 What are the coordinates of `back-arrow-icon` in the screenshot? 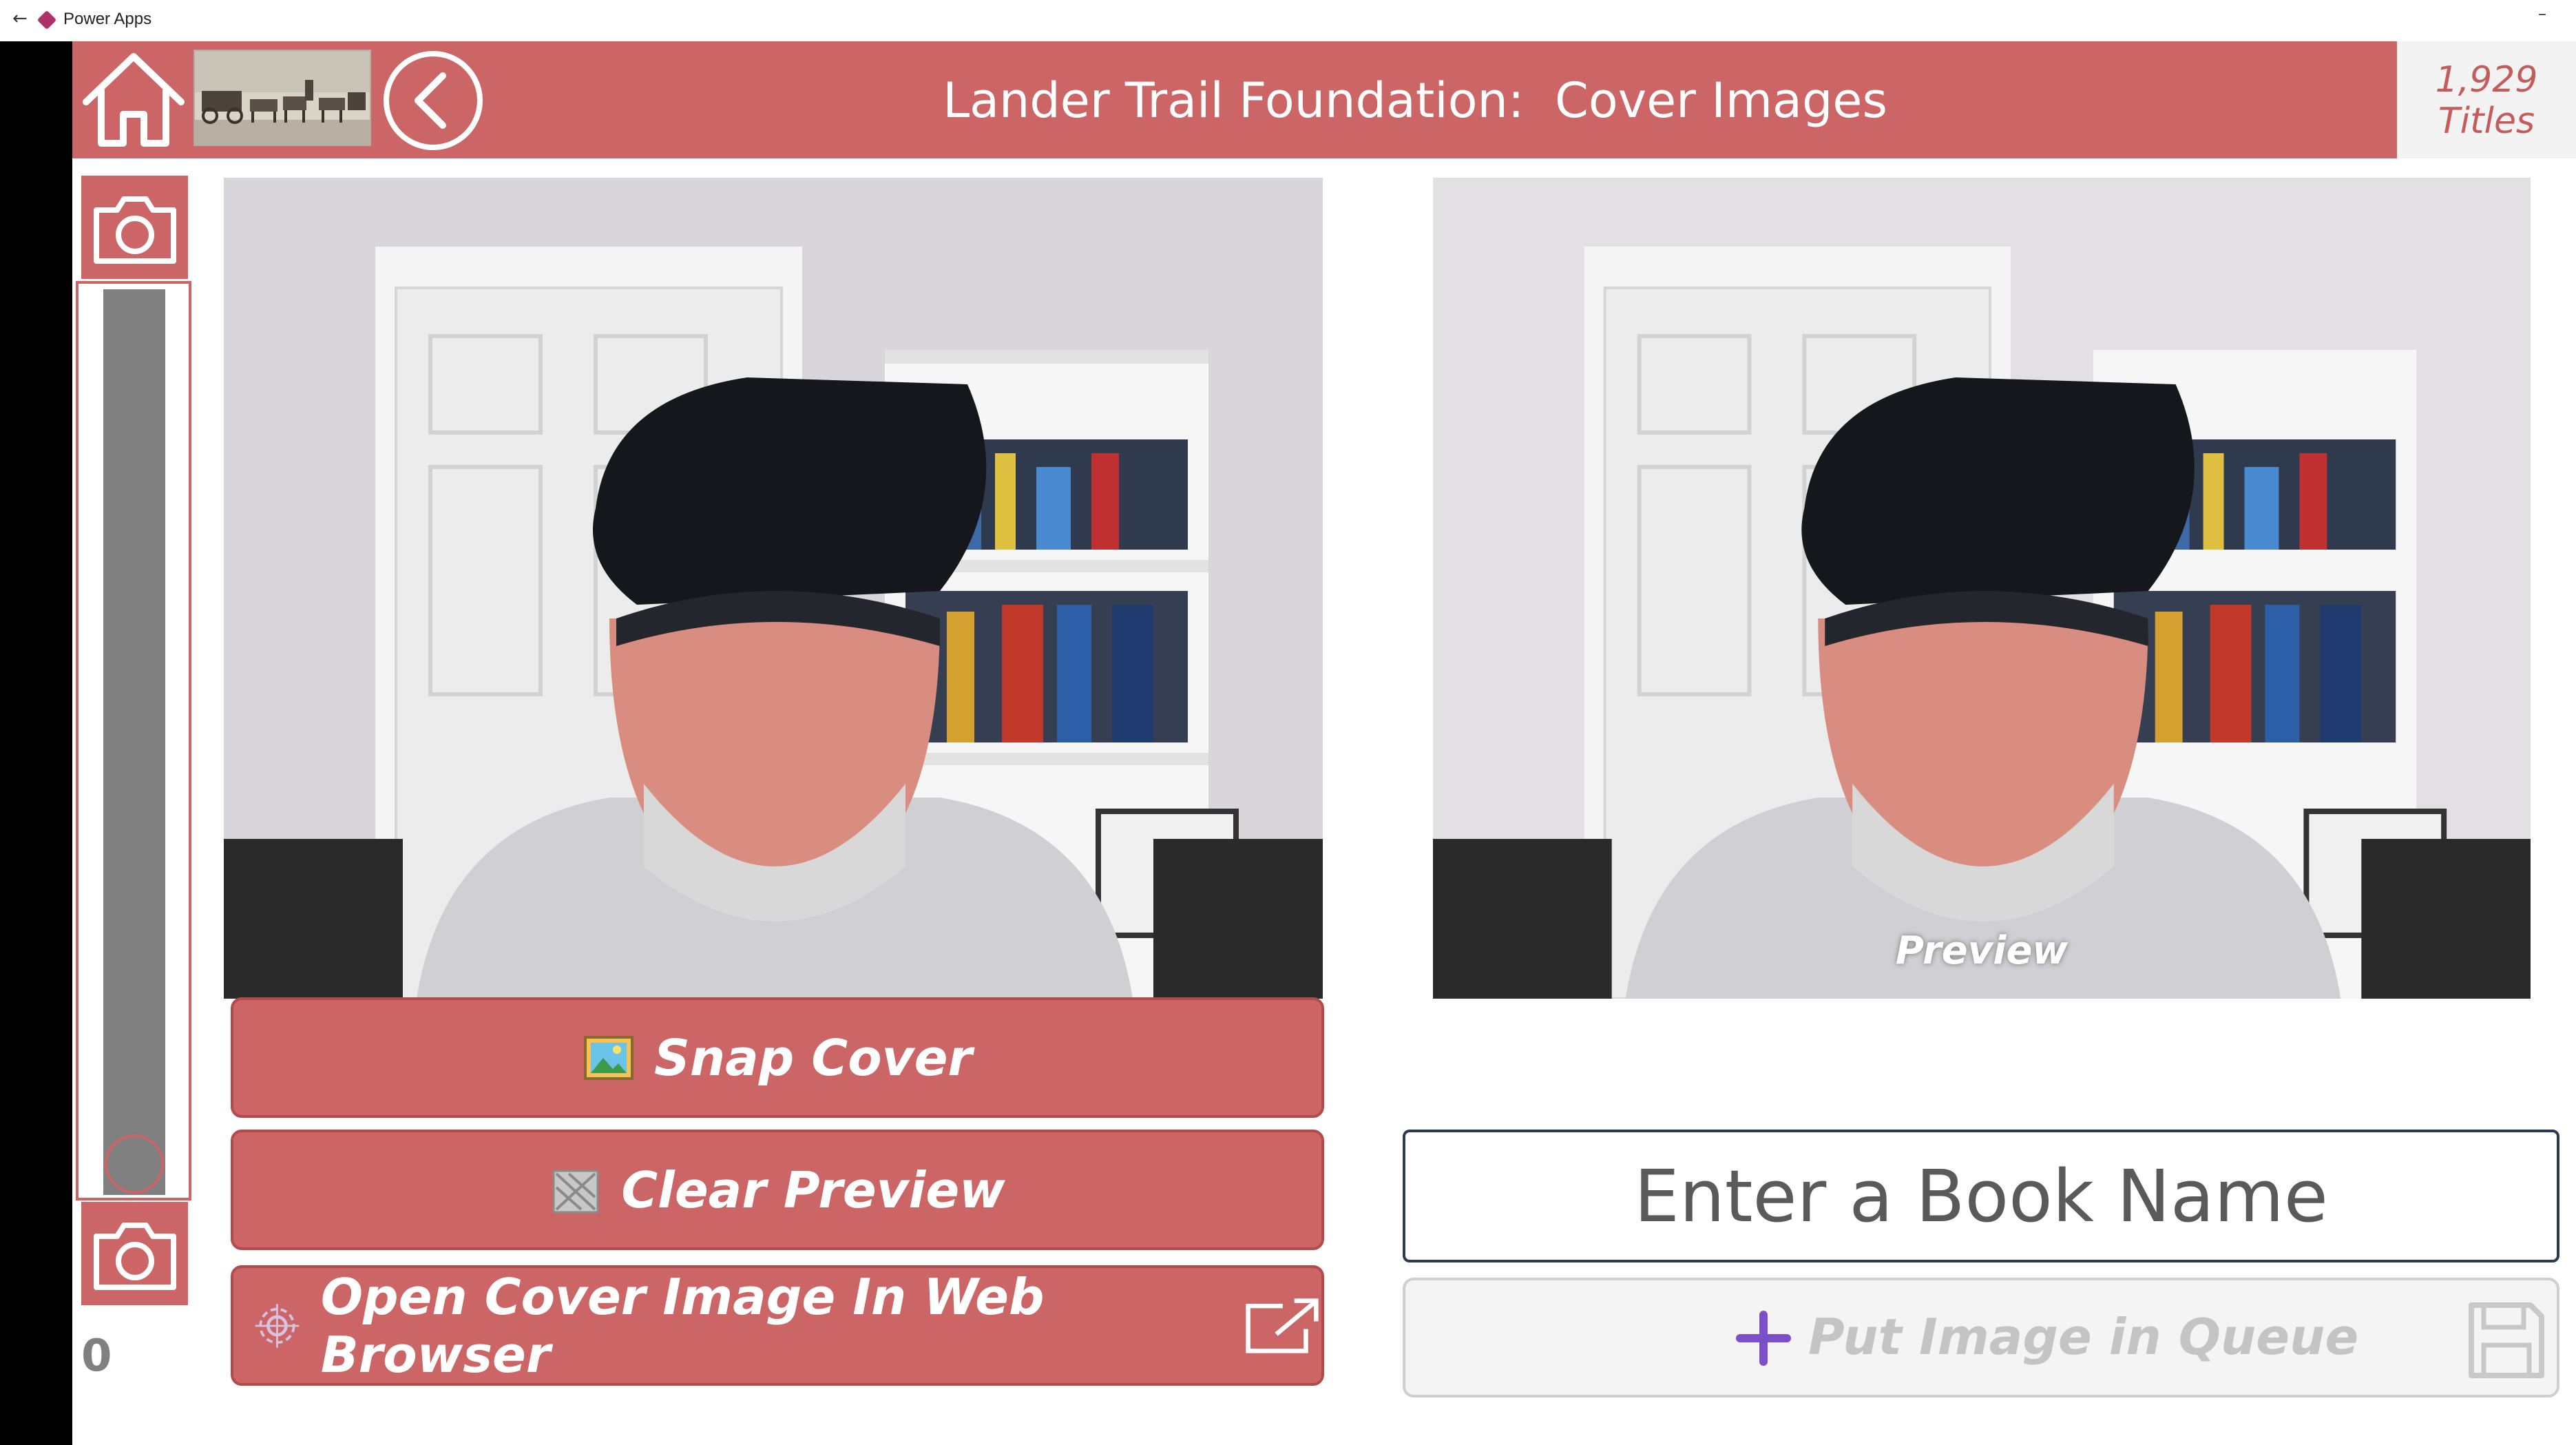 It's located at (433, 100).